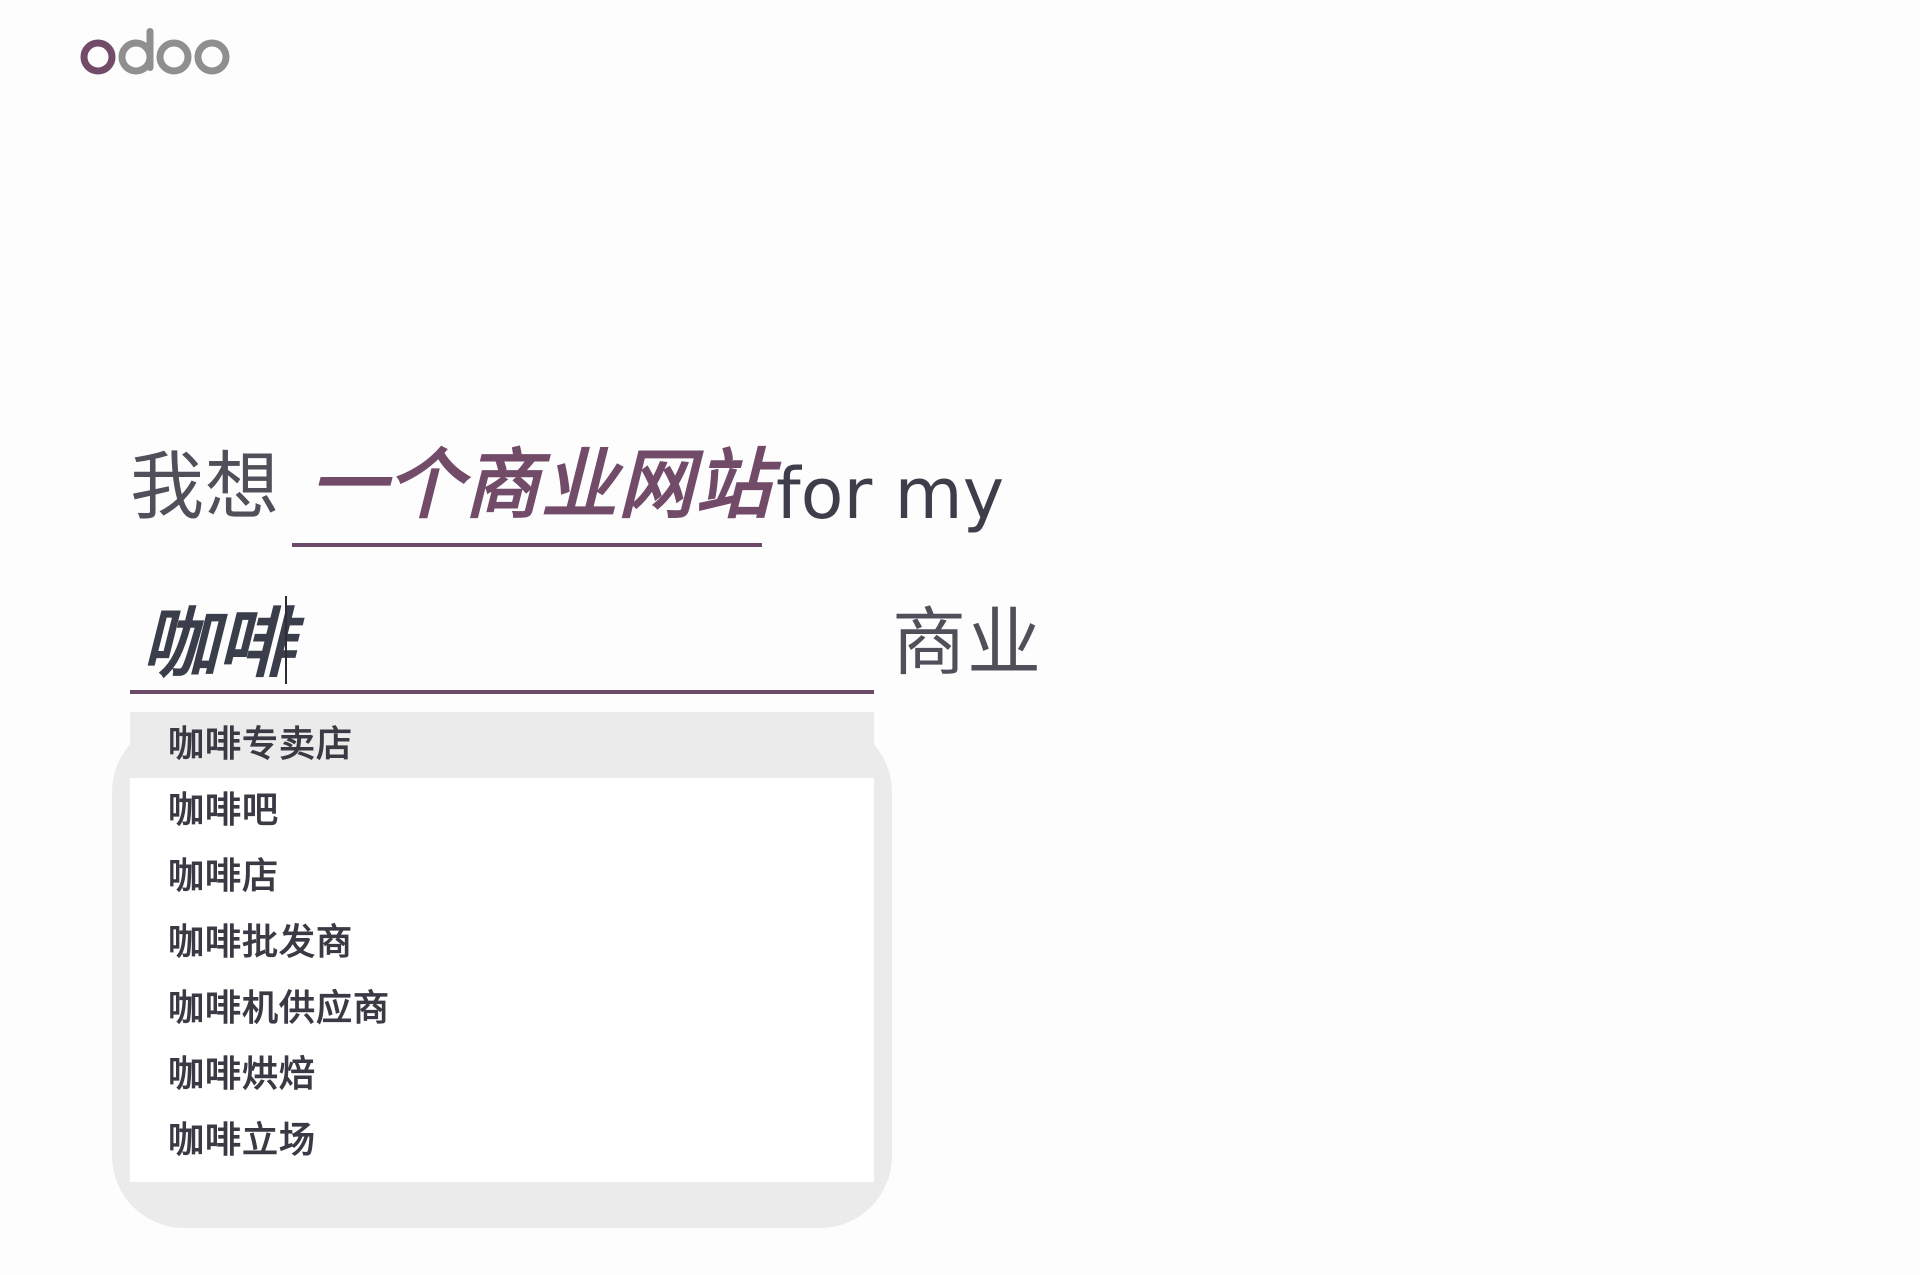 Image resolution: width=1920 pixels, height=1275 pixels. Describe the element at coordinates (205, 487) in the screenshot. I see `sentence-prefix: 我想` at that location.